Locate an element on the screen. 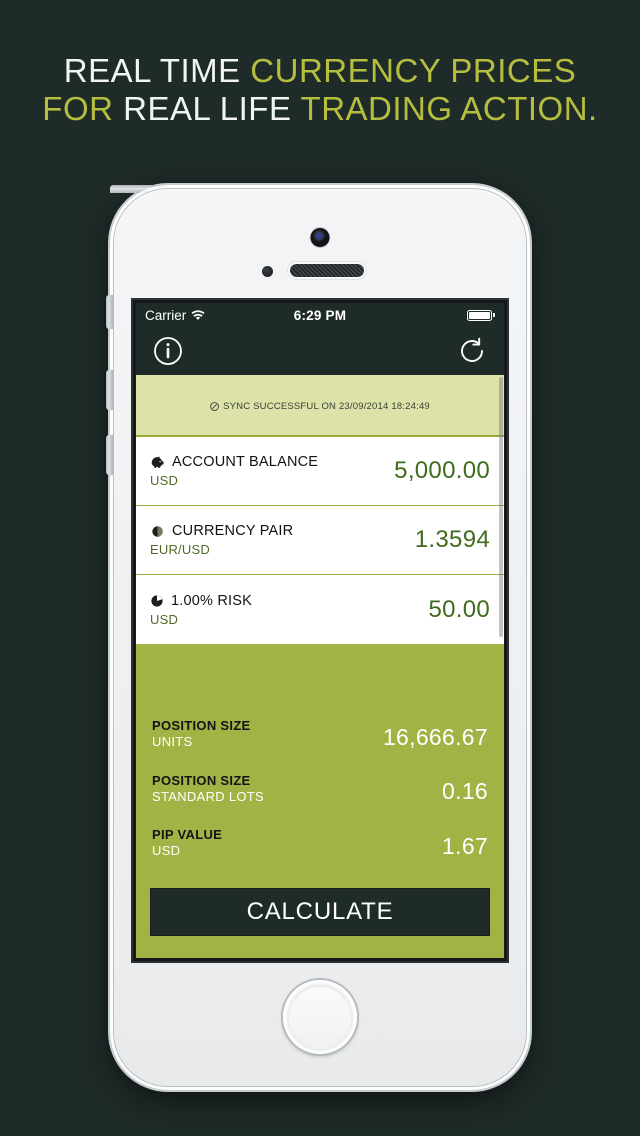 This screenshot has width=640, height=1136. power-button is located at coordinates (139, 189).